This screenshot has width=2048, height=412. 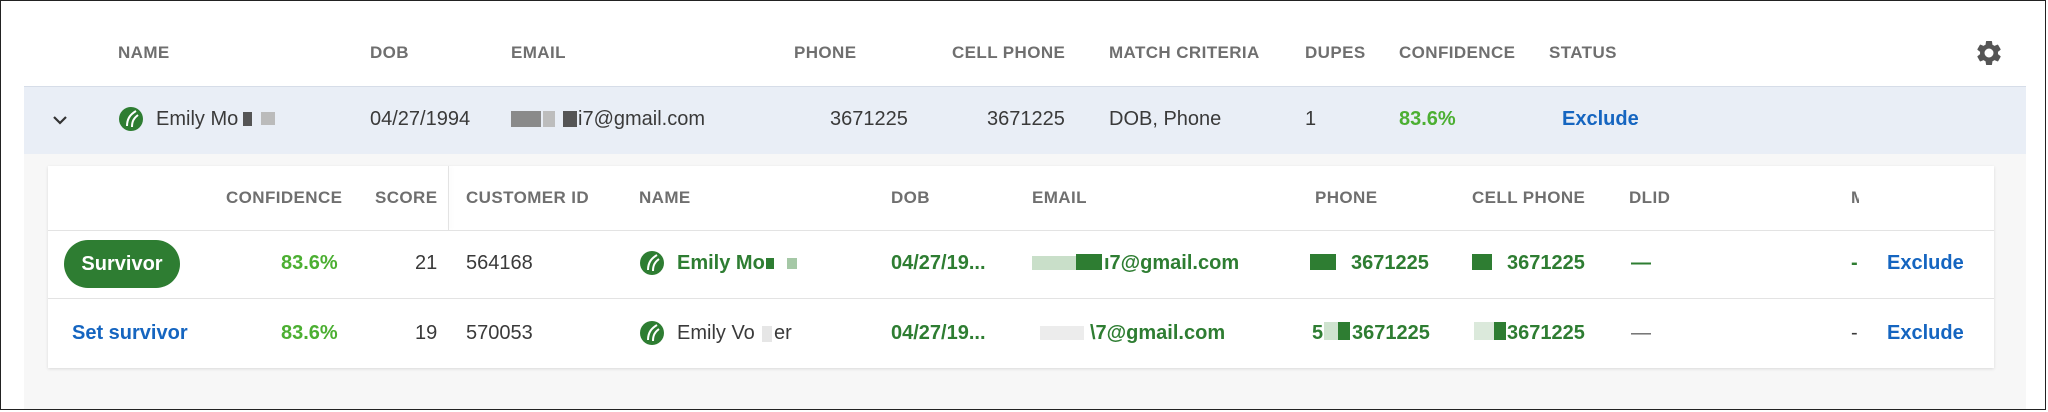 What do you see at coordinates (716, 333) in the screenshot?
I see `sub-row-name: Emily Vo` at bounding box center [716, 333].